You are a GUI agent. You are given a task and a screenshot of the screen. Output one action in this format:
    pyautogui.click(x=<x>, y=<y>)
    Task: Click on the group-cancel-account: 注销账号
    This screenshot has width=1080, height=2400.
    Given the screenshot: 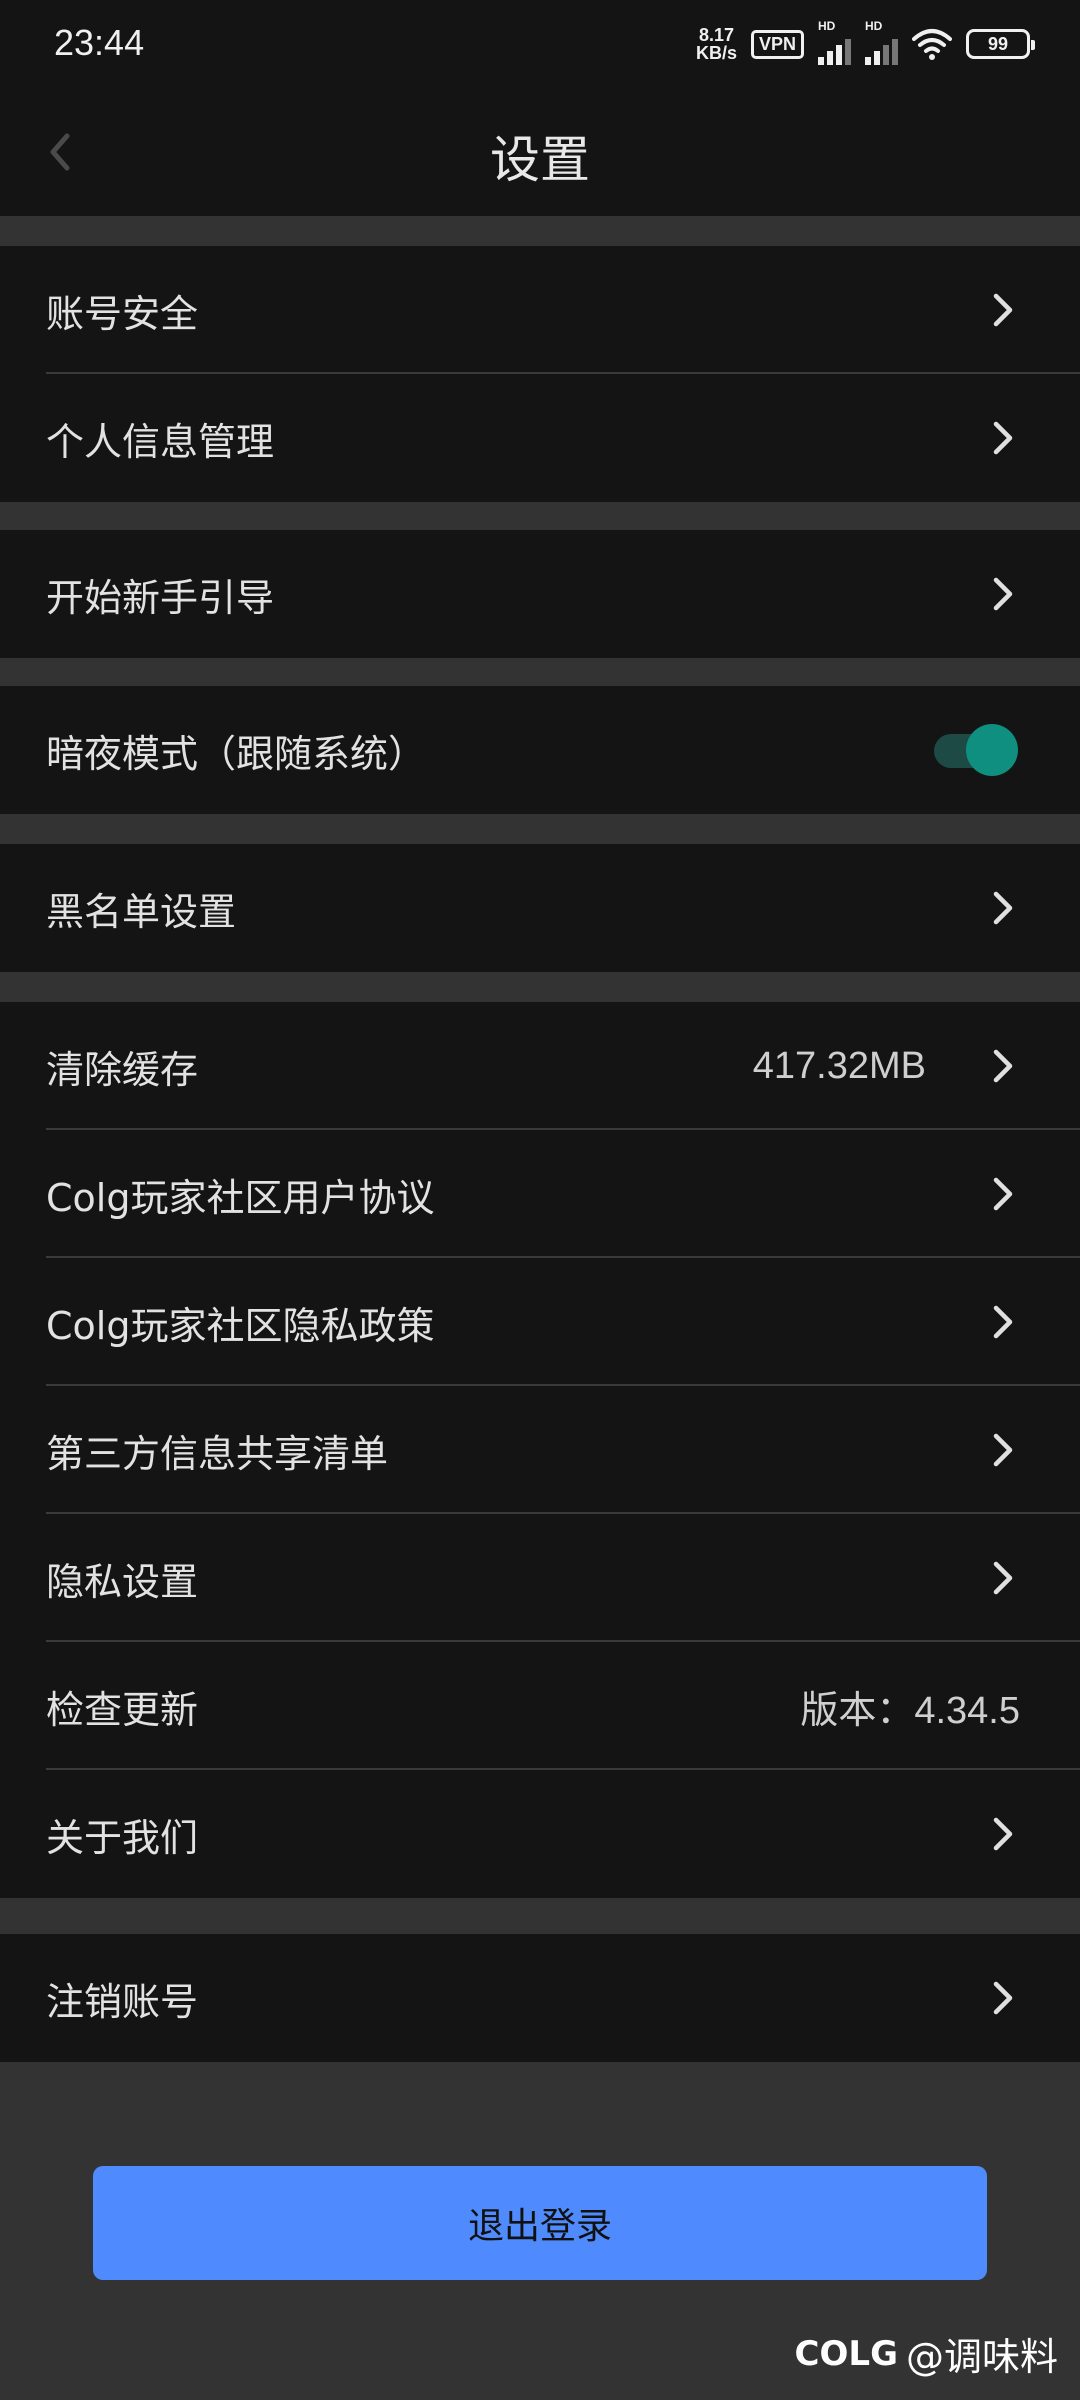 What is the action you would take?
    pyautogui.click(x=540, y=1998)
    